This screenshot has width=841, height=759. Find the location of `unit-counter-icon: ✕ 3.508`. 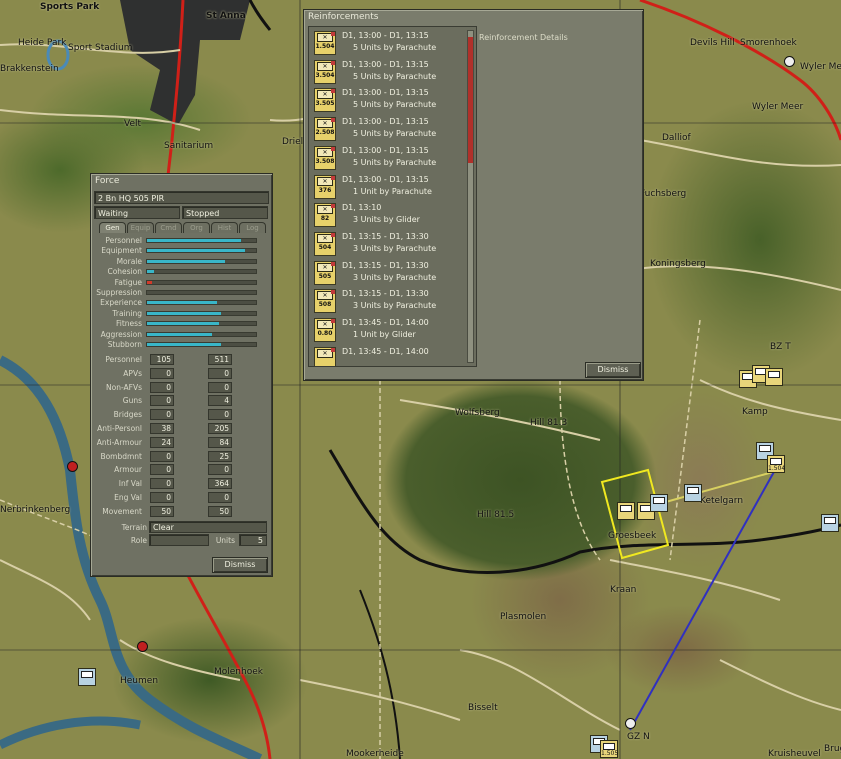

unit-counter-icon: ✕ 3.508 is located at coordinates (325, 157).